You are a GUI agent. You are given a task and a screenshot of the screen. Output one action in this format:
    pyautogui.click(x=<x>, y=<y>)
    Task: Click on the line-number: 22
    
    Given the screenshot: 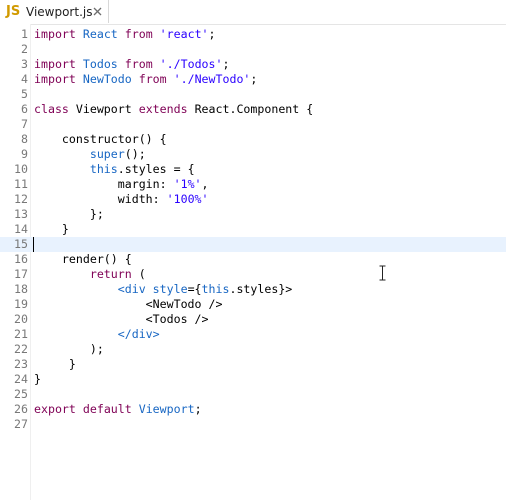 What is the action you would take?
    pyautogui.click(x=21, y=349)
    